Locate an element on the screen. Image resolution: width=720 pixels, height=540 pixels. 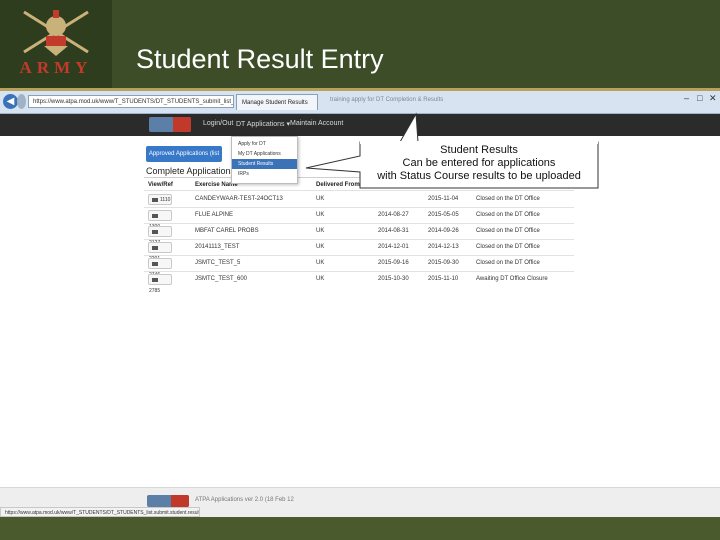
start-date: 2015-09-16 is located at coordinates (393, 263).